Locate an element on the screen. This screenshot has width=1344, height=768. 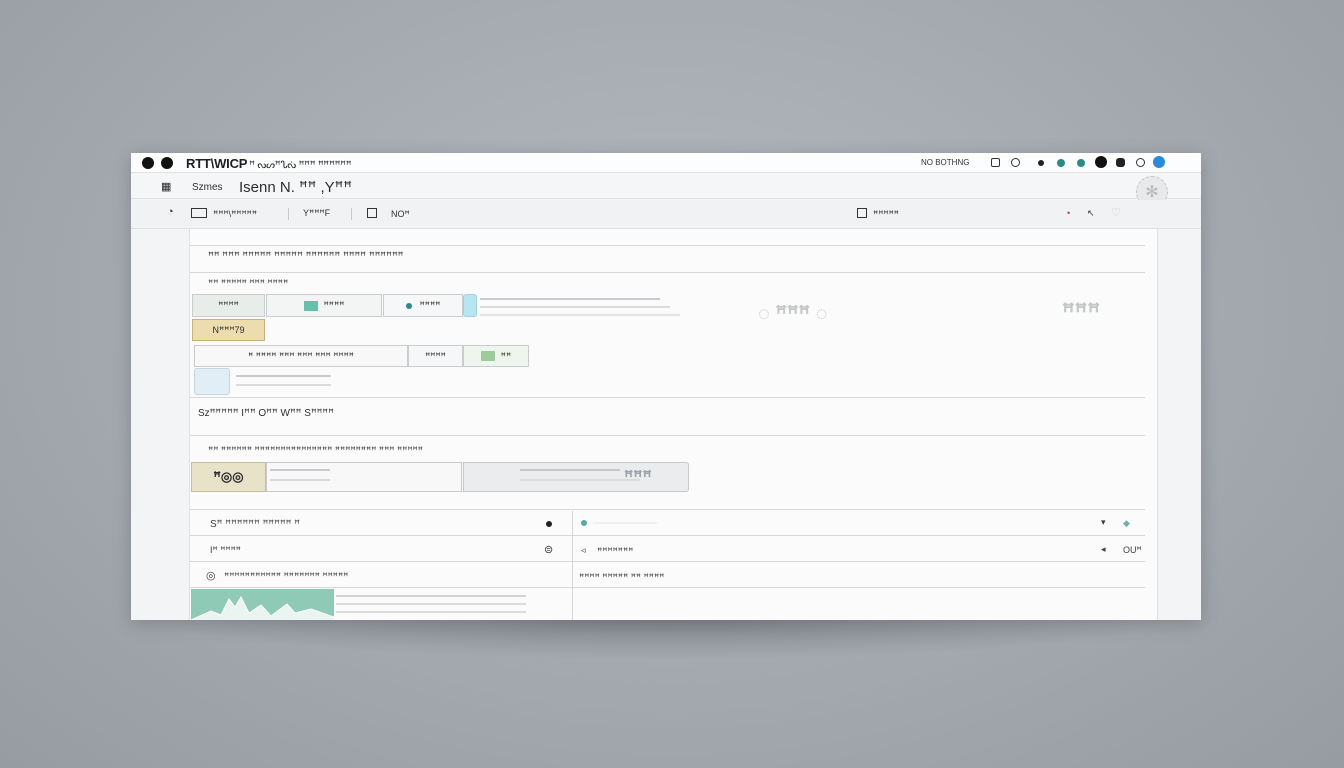
status-badge: ꟸ◎◎ is located at coordinates (228, 477).